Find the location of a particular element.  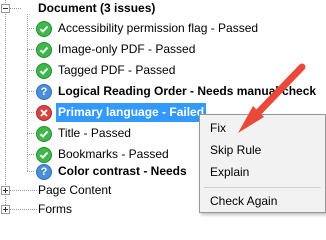

menu-item-skip-rule: Skip Rule is located at coordinates (235, 150).